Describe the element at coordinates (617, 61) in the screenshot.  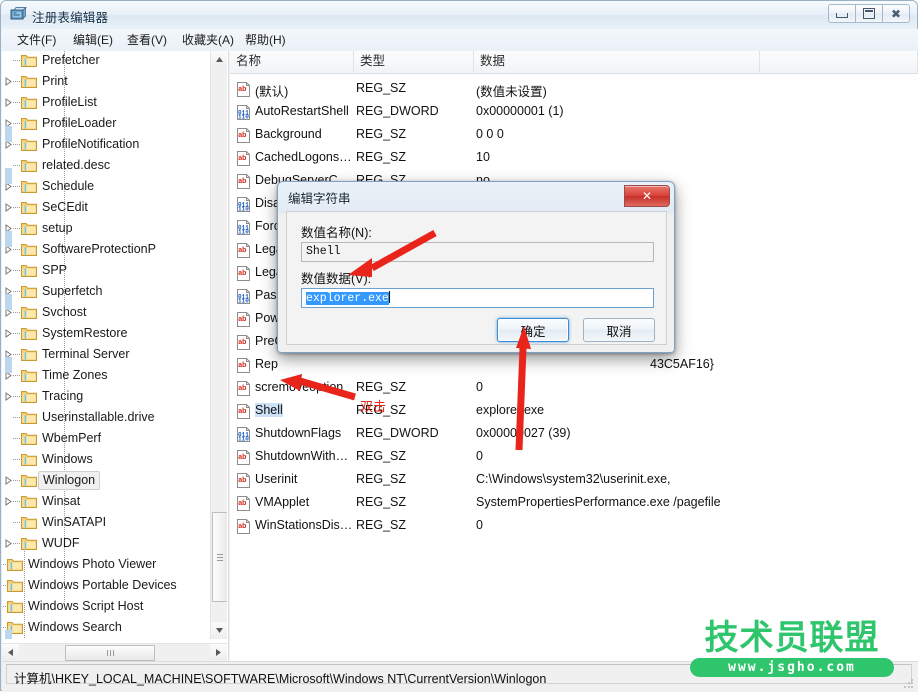
I see `column-header-data: 数据` at that location.